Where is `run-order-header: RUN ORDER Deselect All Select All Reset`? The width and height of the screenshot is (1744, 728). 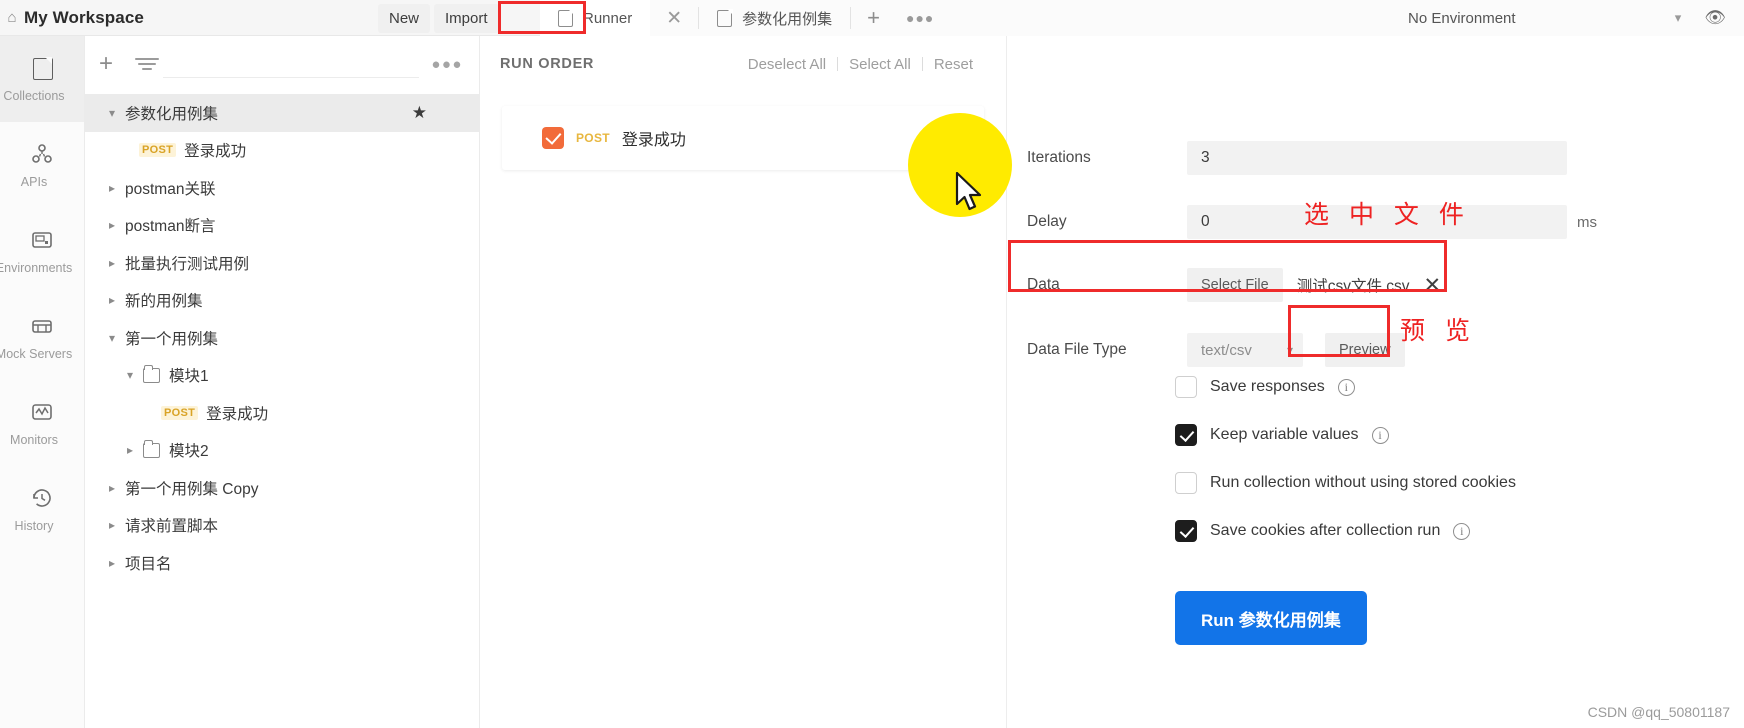
run-order-header: RUN ORDER Deselect All Select All Reset is located at coordinates (743, 64).